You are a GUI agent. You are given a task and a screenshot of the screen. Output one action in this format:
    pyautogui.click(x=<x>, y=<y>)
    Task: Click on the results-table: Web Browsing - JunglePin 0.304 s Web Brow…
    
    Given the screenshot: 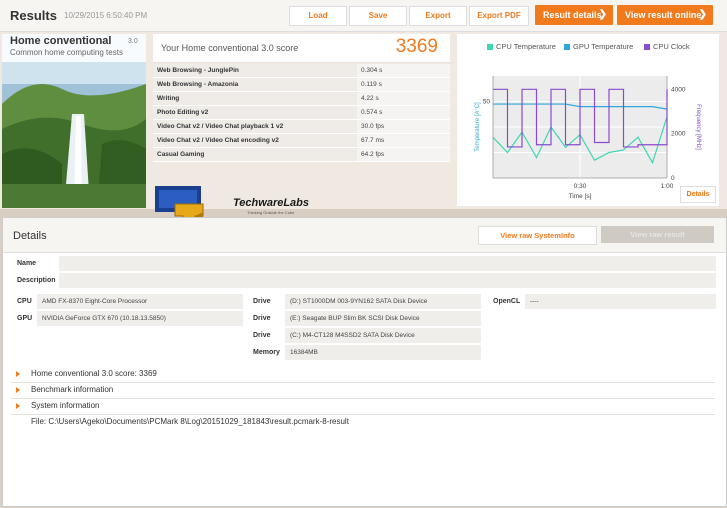 What is the action you would take?
    pyautogui.click(x=301, y=113)
    